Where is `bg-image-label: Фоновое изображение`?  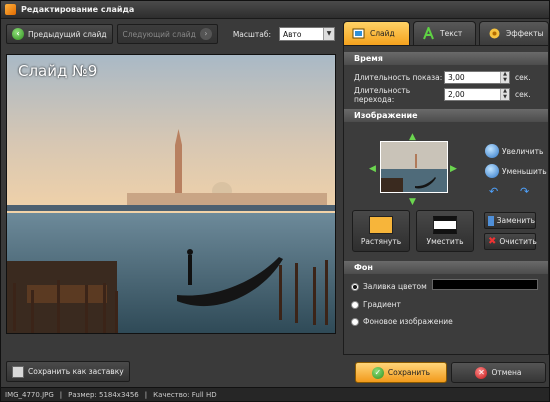
bg-image-label: Фоновое изображение is located at coordinates (408, 321).